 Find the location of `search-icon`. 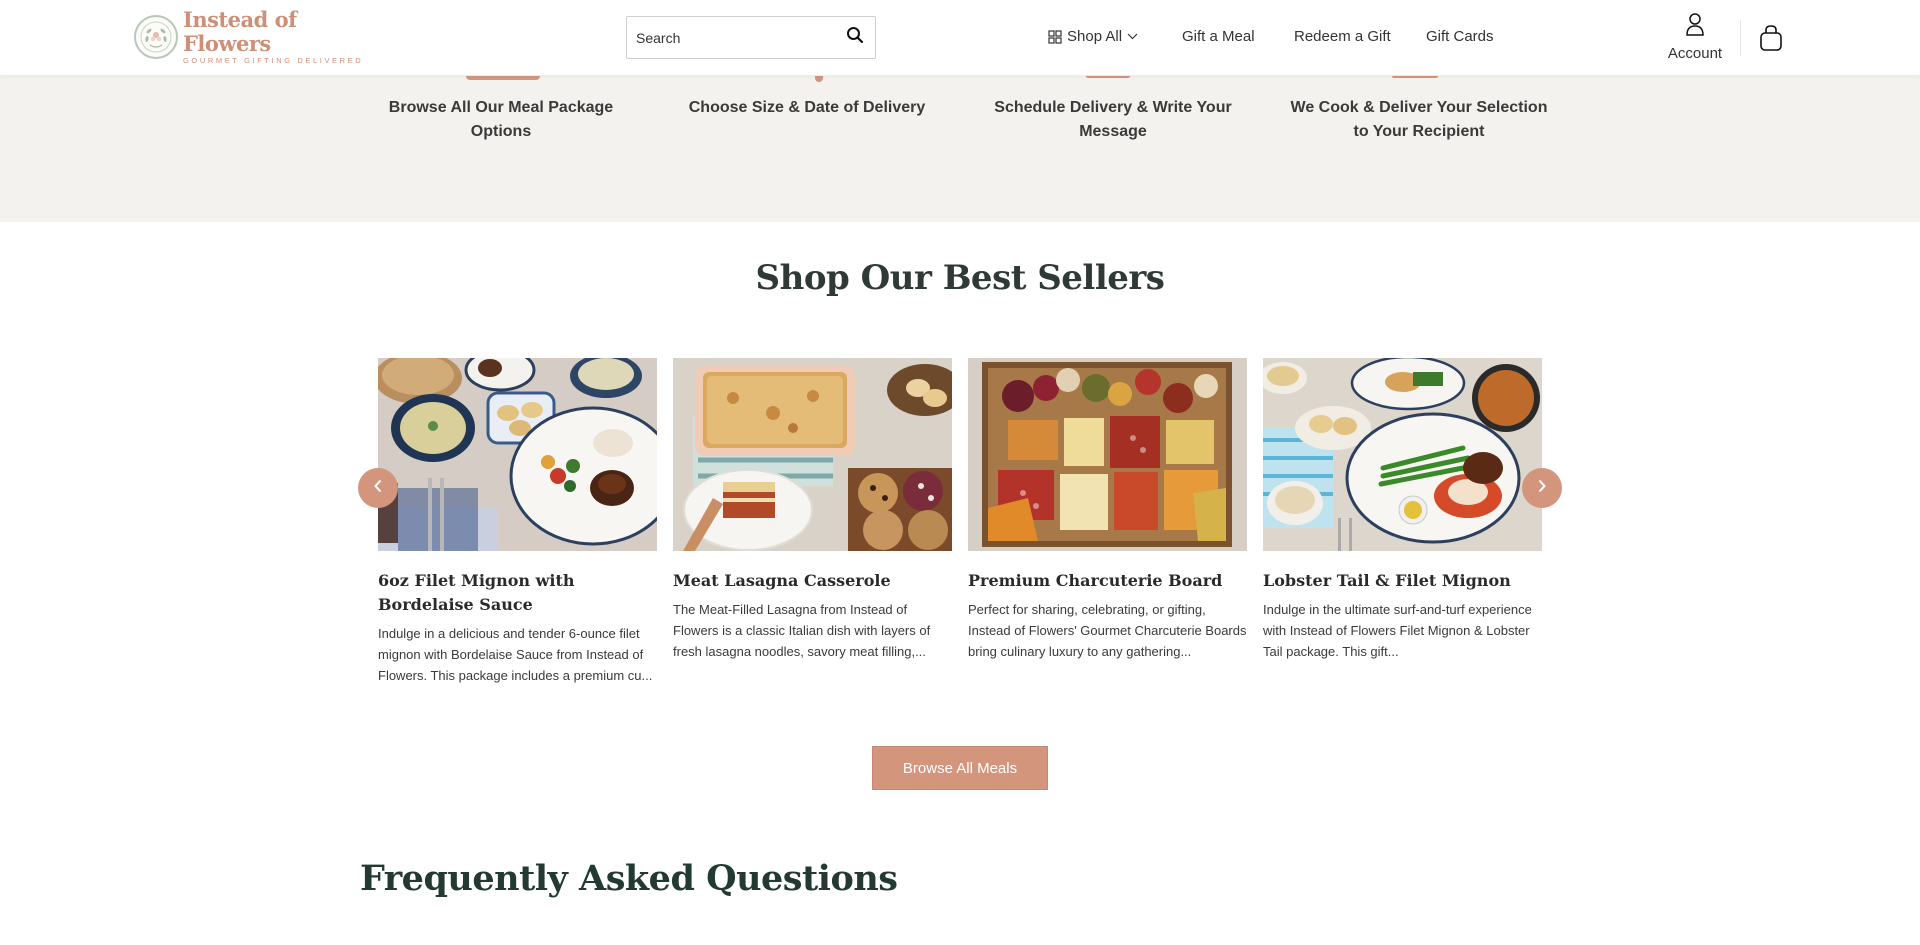

search-icon is located at coordinates (855, 37).